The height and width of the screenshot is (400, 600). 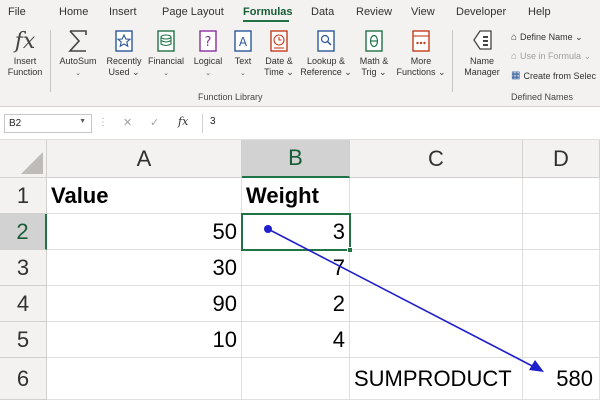 What do you see at coordinates (23, 232) in the screenshot?
I see `row-header-2: 2` at bounding box center [23, 232].